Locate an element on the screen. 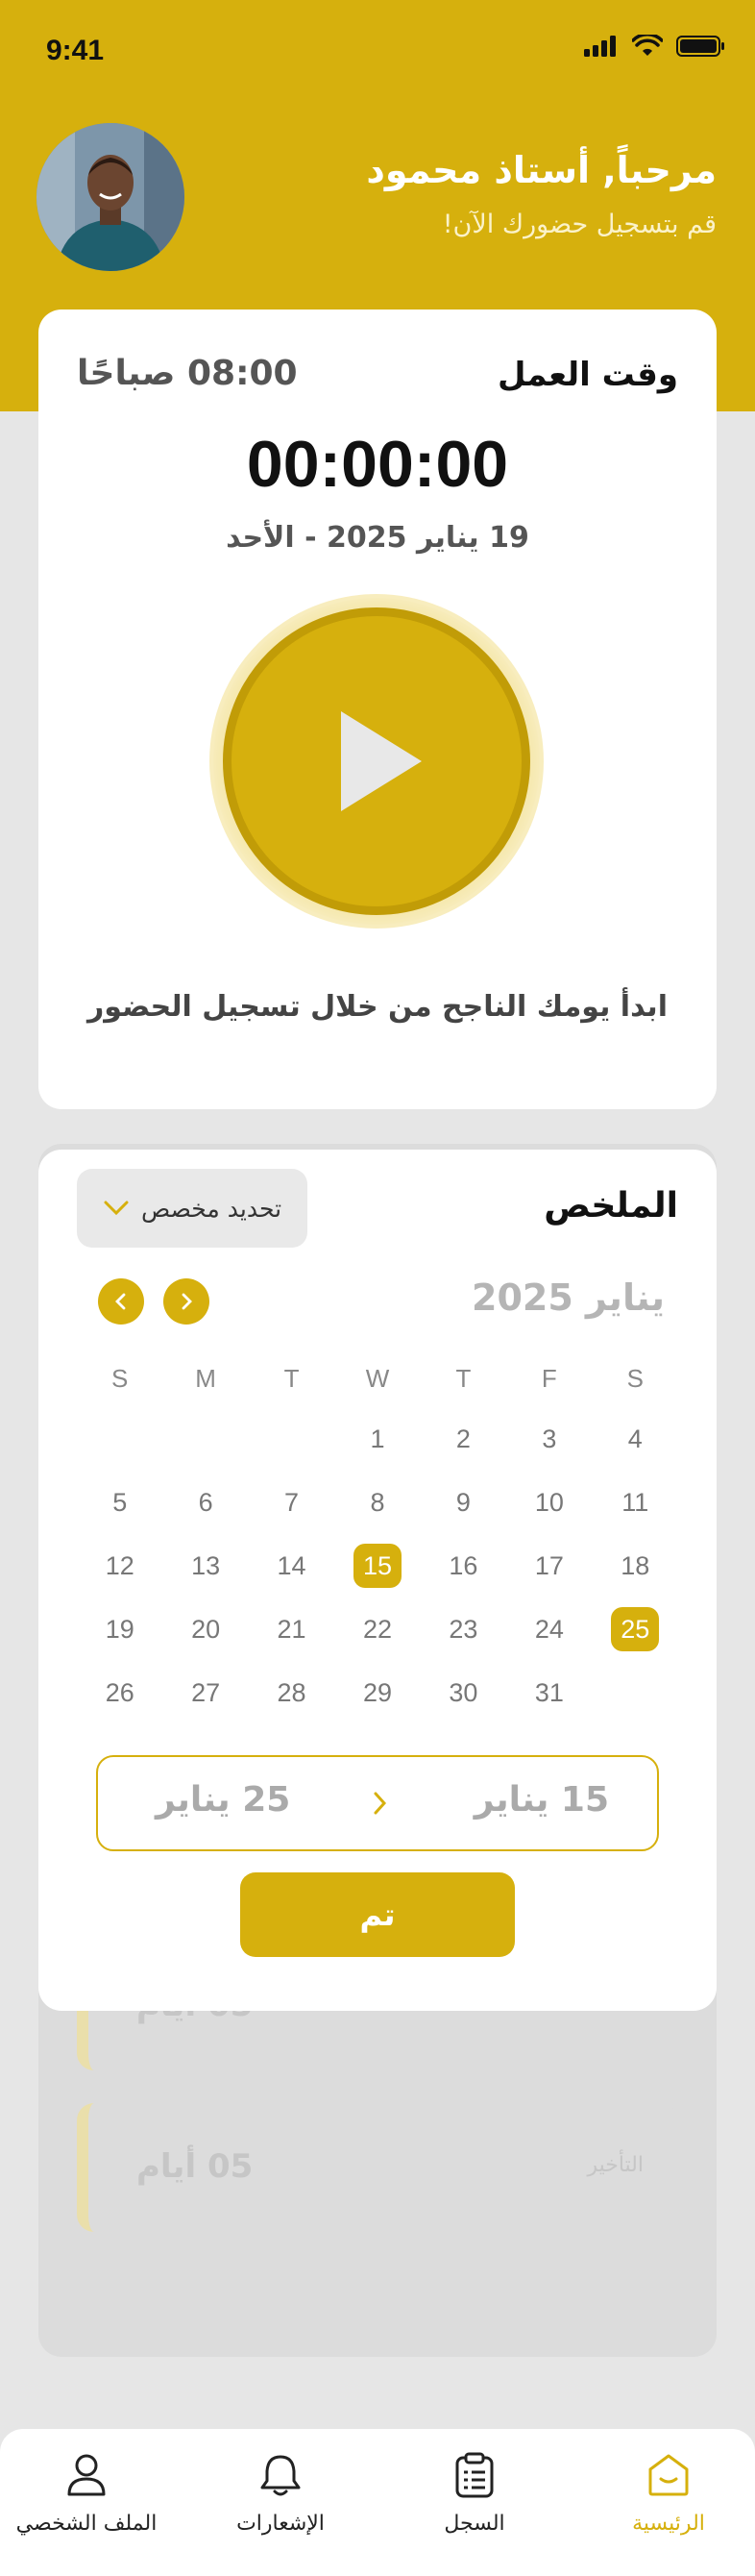  nav-item-log: السجل is located at coordinates (474, 2494).